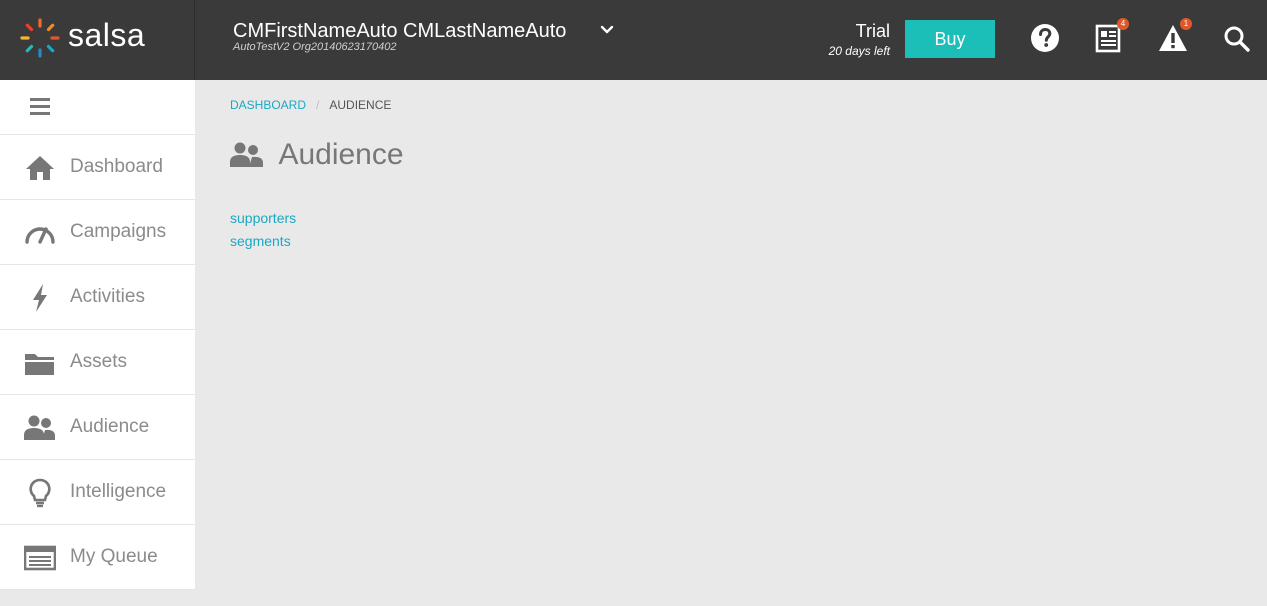  I want to click on lightbulb-icon, so click(40, 493).